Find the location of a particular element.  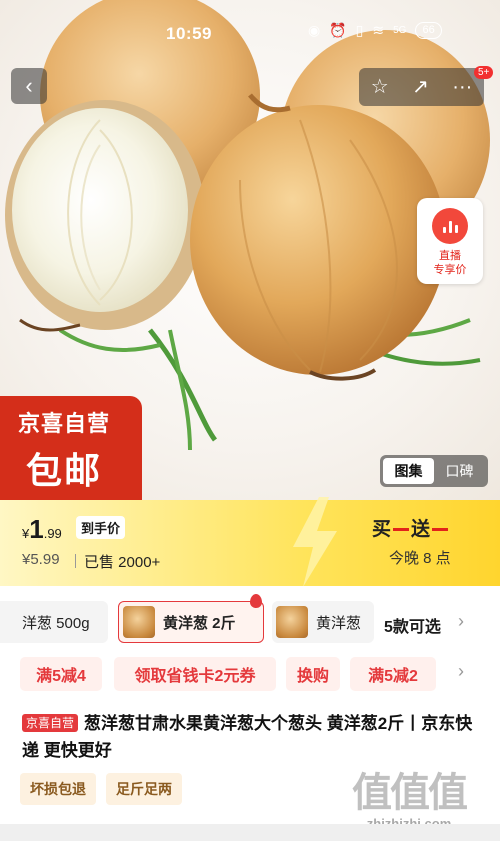

spec-option-label: 黄洋葱 2斤 is located at coordinates (199, 623).